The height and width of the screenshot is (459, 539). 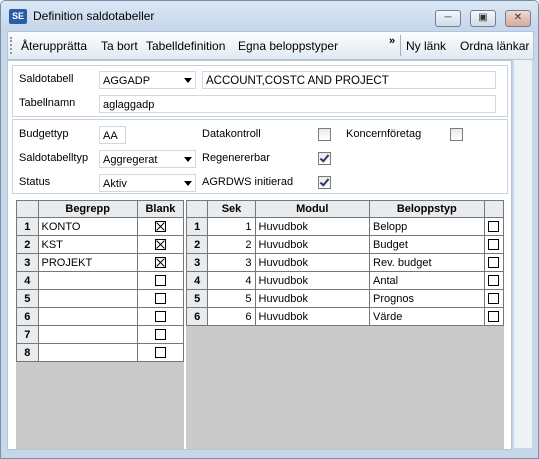 I want to click on sek-cell: 1, so click(x=231, y=226).